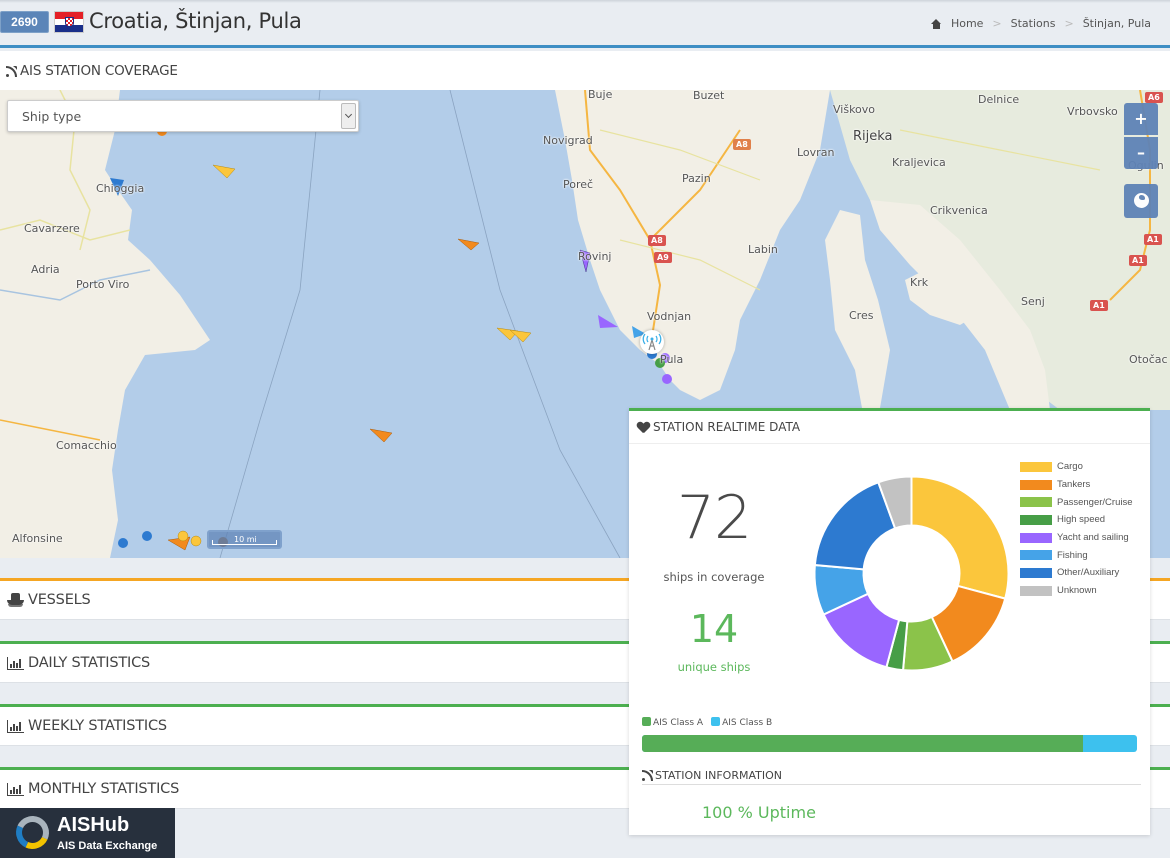  I want to click on breadcrumb-home: Home, so click(967, 23).